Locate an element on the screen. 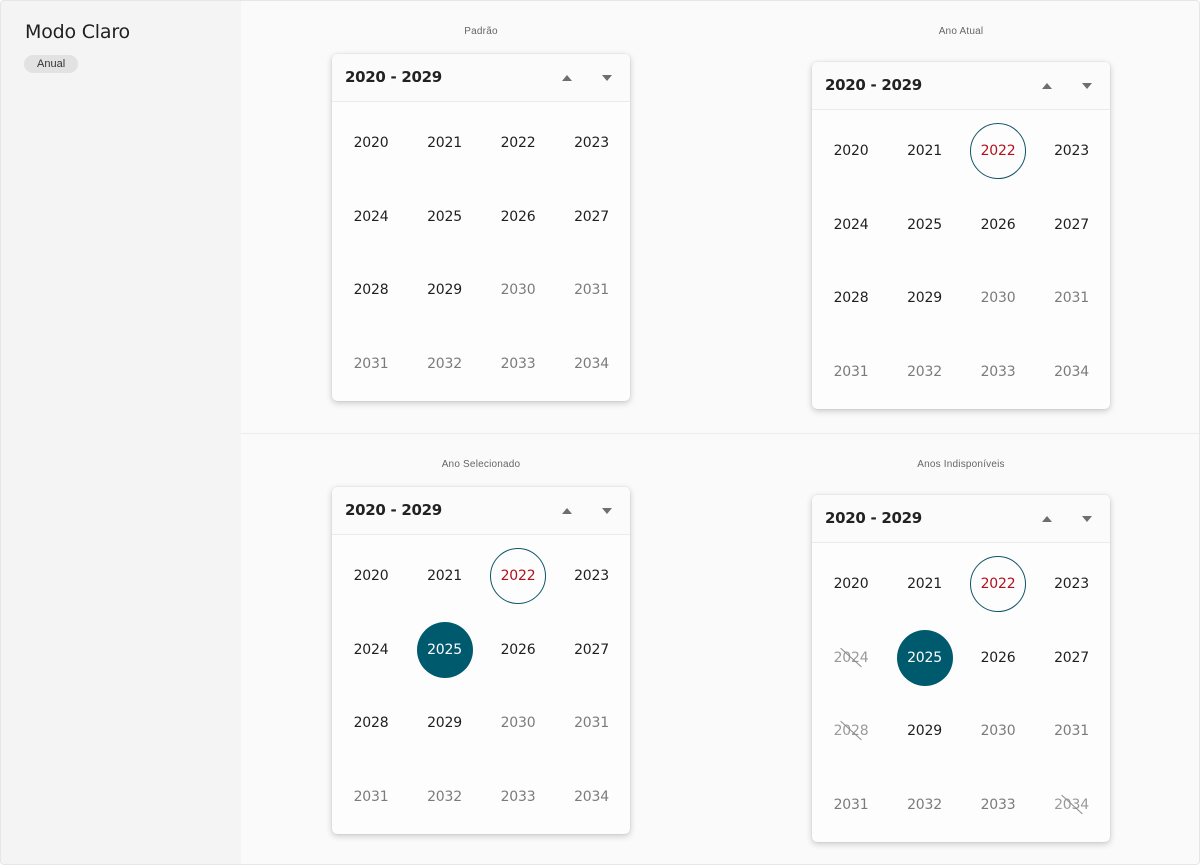  mode-badge: Anual is located at coordinates (51, 64).